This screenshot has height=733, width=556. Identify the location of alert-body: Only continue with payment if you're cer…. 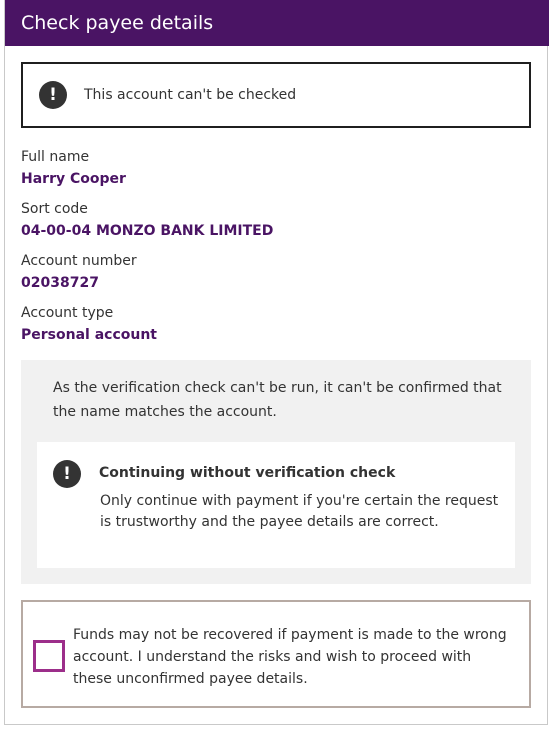
(299, 511).